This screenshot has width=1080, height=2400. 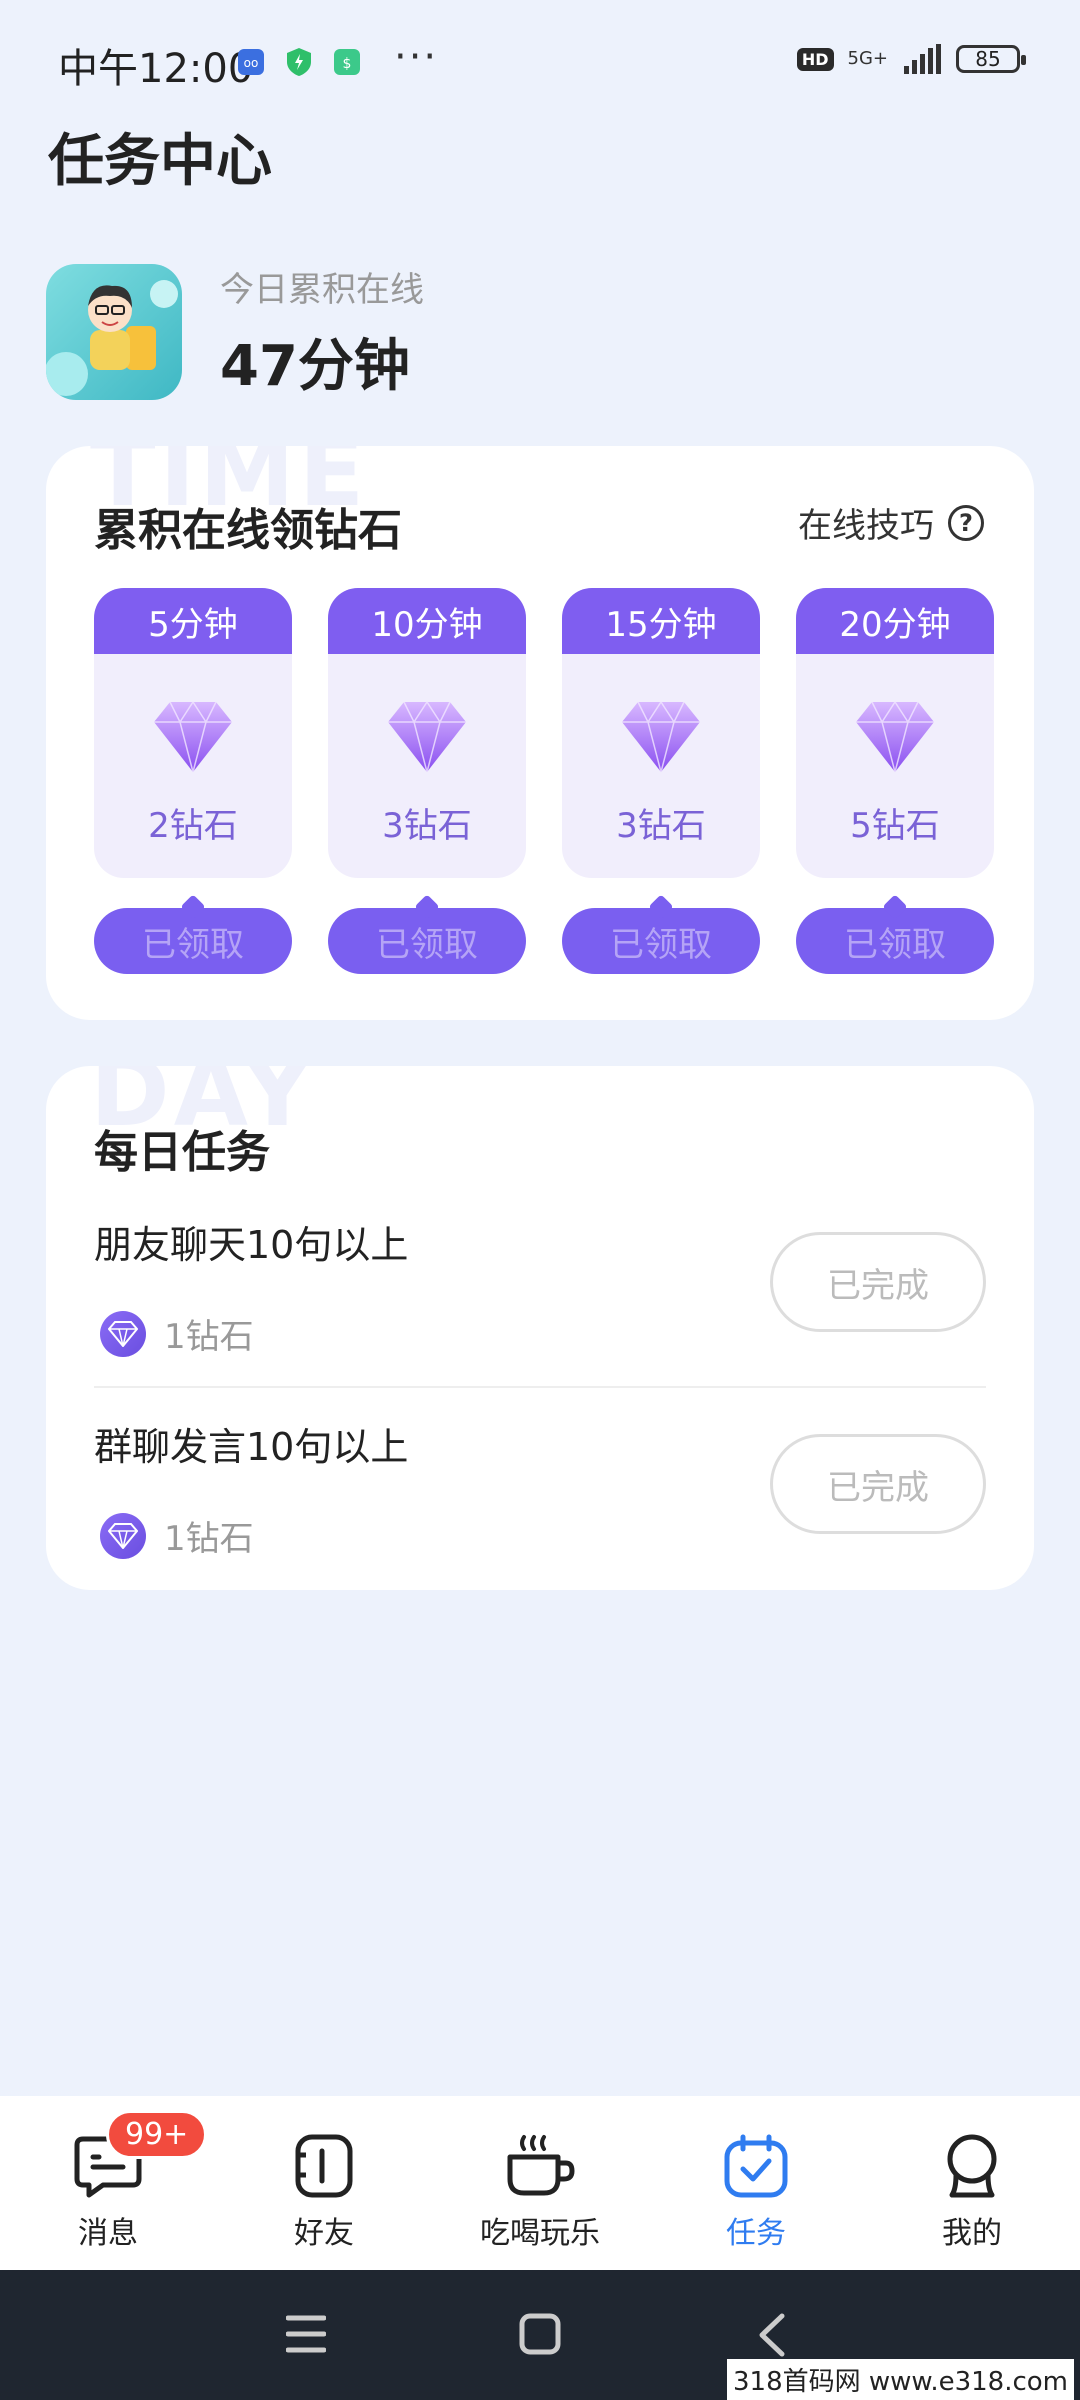 What do you see at coordinates (972, 2166) in the screenshot?
I see `profile-icon` at bounding box center [972, 2166].